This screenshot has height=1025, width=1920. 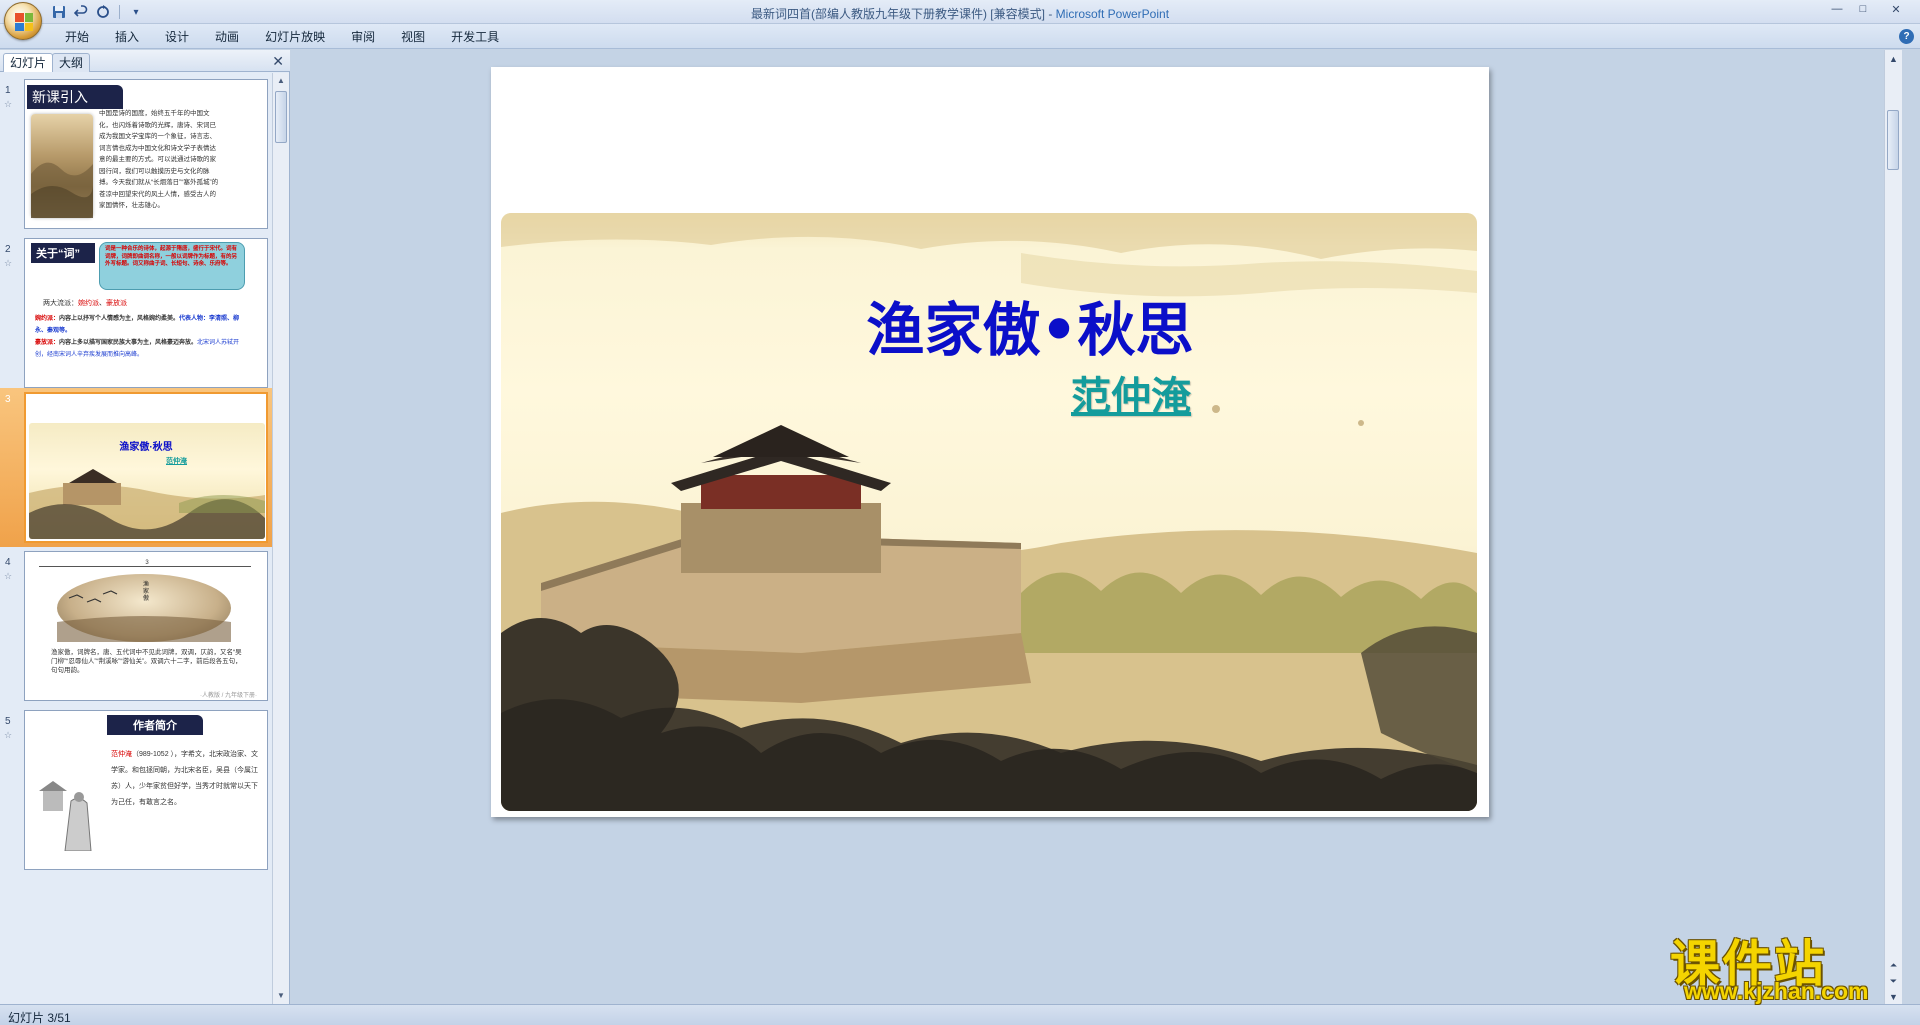 What do you see at coordinates (295, 38) in the screenshot?
I see `tab-slide-show: 幻灯片放映` at bounding box center [295, 38].